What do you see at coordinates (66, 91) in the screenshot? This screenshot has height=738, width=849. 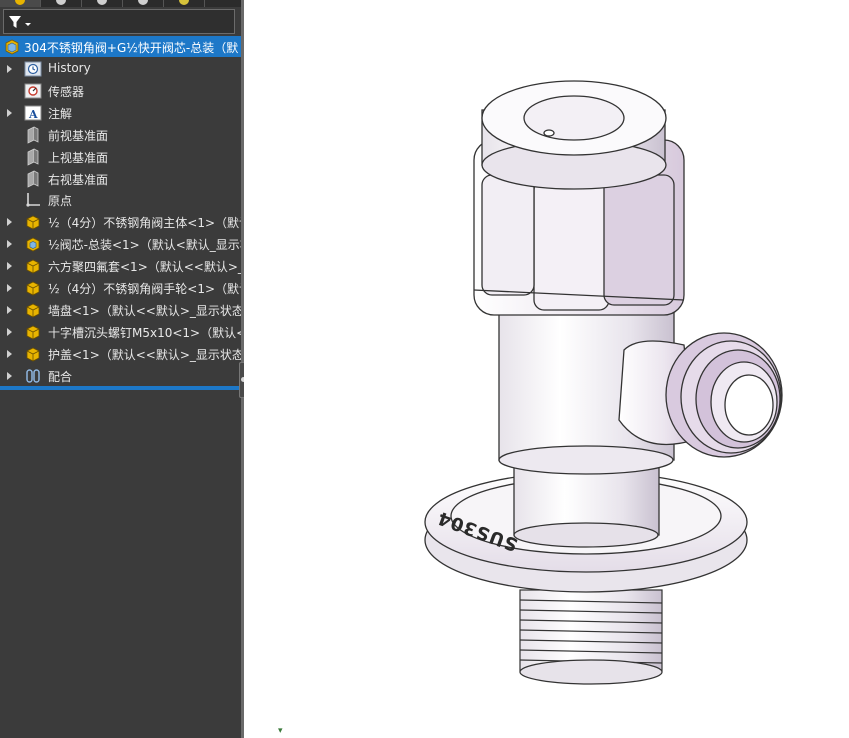 I see `tree-item-label: 传感器` at bounding box center [66, 91].